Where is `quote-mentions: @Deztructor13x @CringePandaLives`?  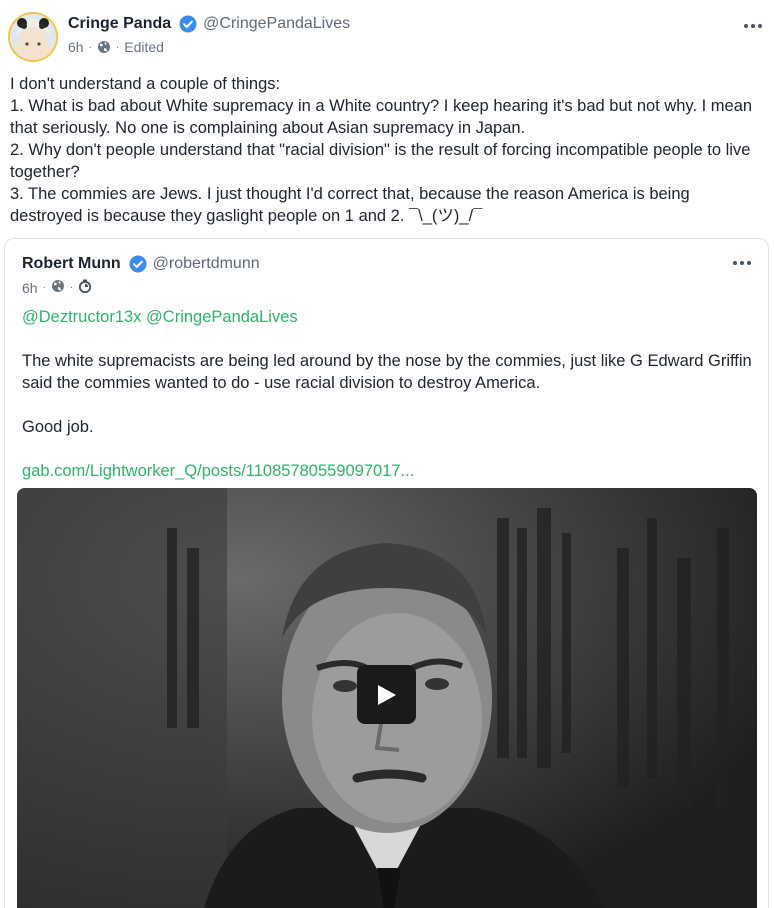
quote-mentions: @Deztructor13x @CringePandaLives is located at coordinates (387, 317).